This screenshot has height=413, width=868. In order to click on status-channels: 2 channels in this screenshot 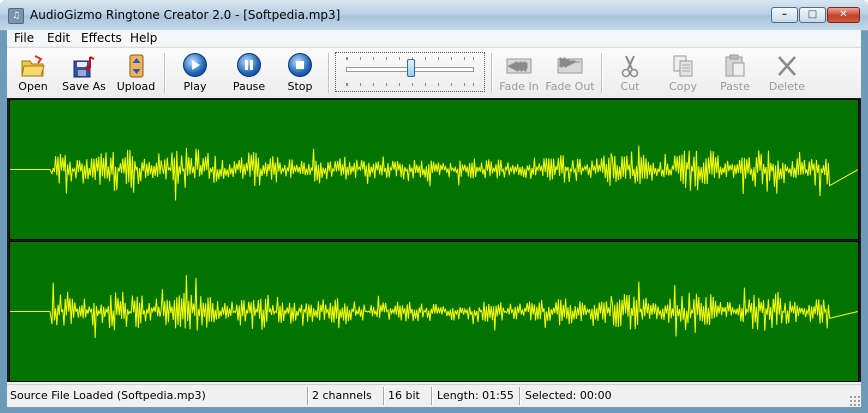, I will do `click(342, 395)`.